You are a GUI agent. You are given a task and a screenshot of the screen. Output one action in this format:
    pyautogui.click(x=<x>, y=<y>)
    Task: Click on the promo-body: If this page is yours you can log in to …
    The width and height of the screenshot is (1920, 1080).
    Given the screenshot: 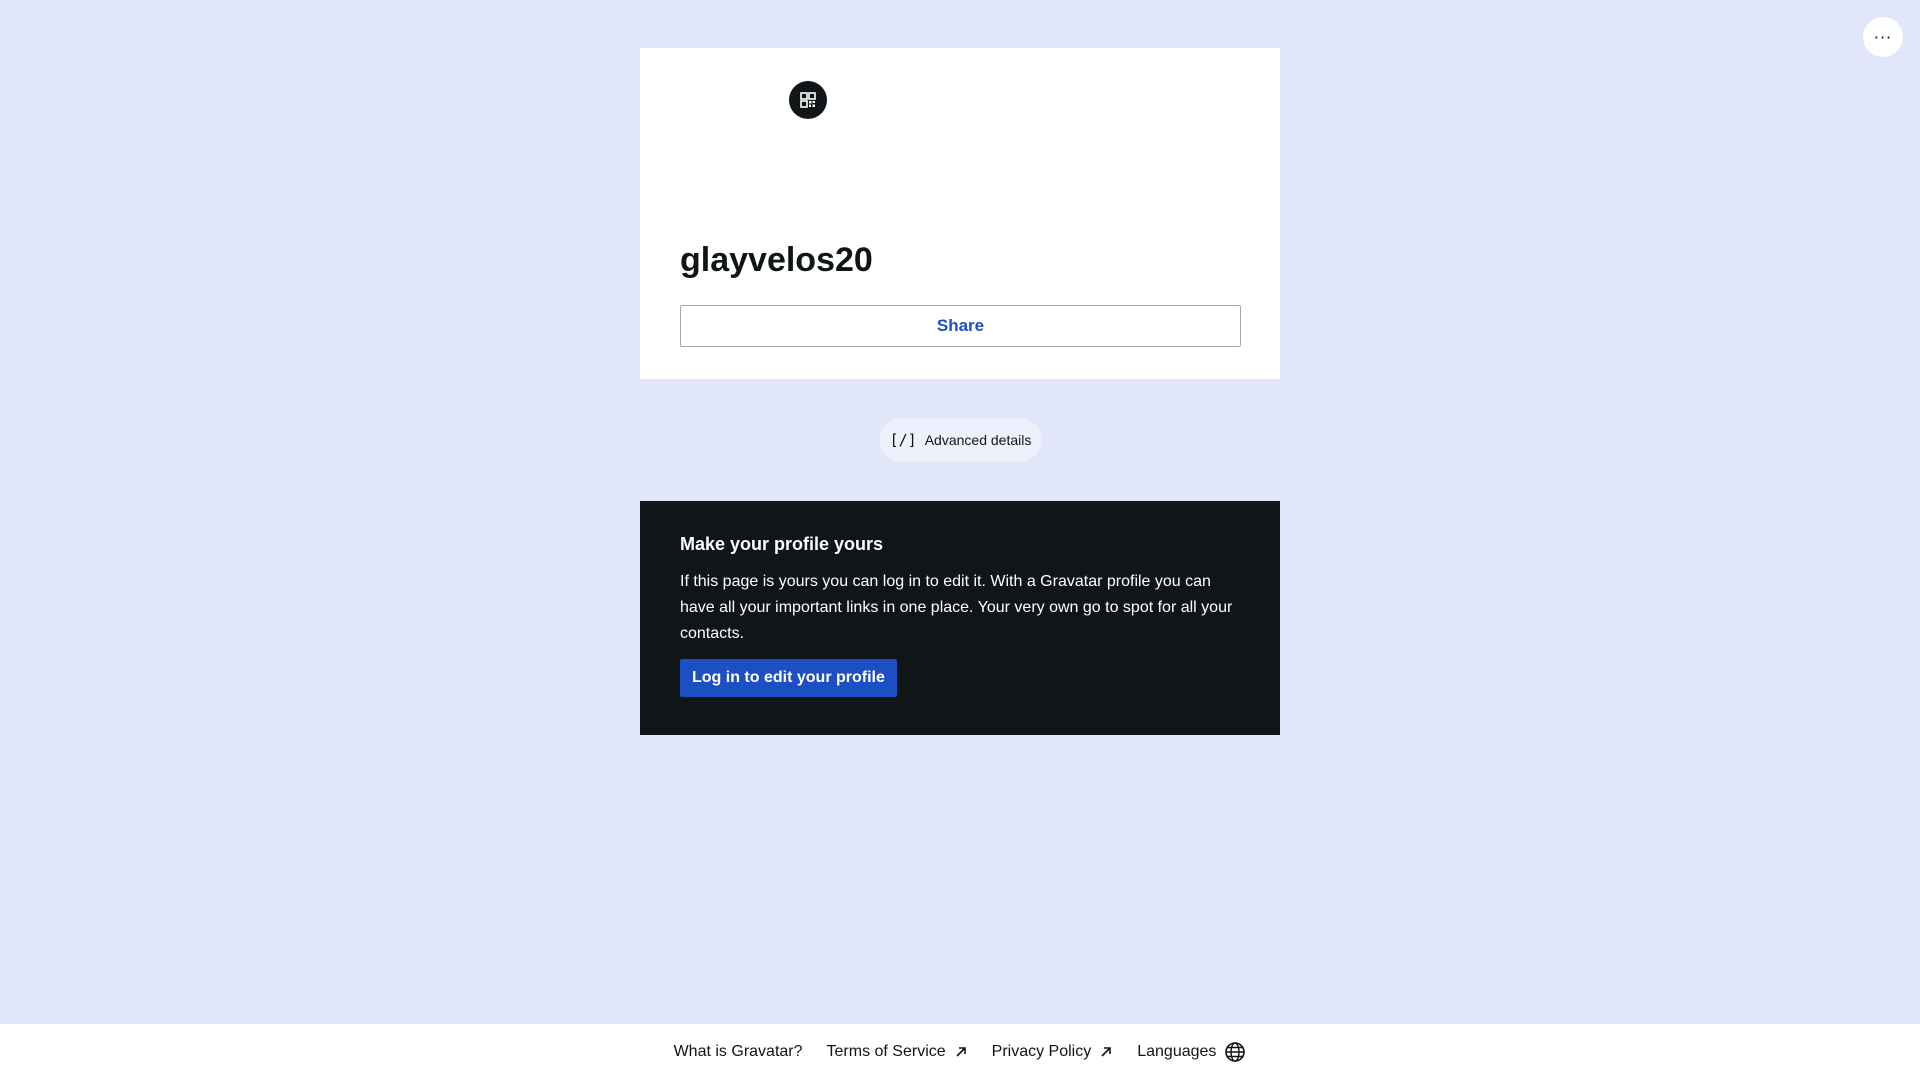 What is the action you would take?
    pyautogui.click(x=956, y=607)
    